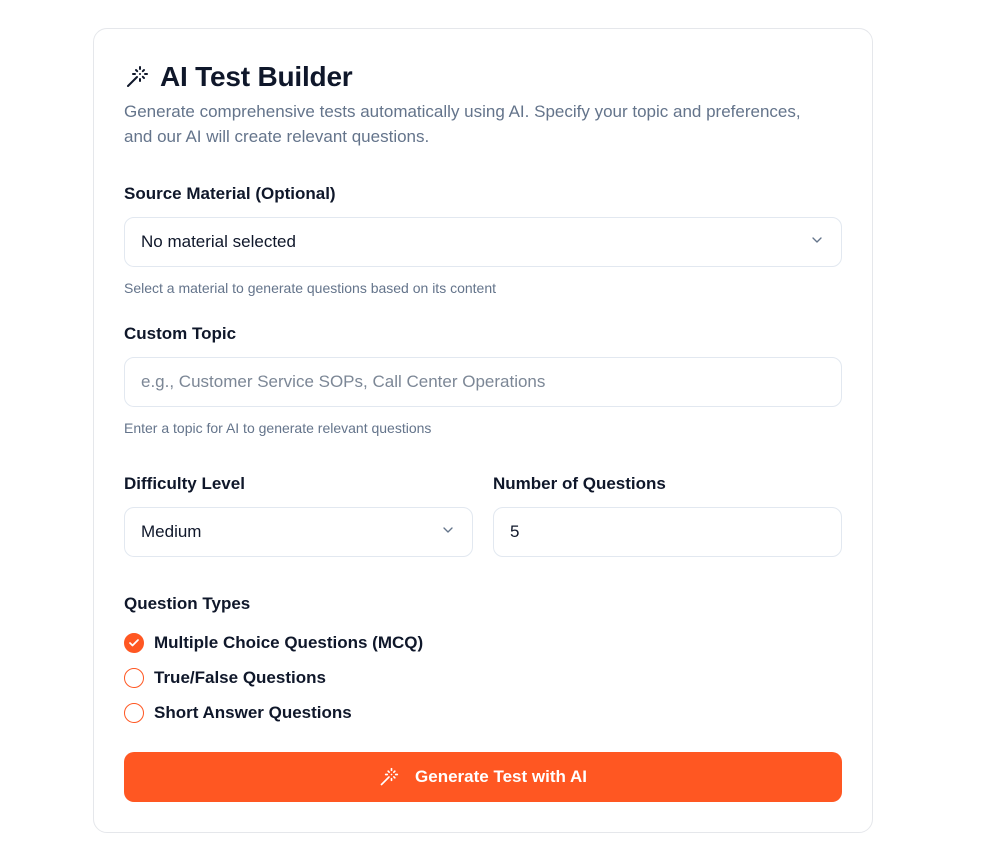 This screenshot has width=993, height=866. I want to click on source-material-value: No material selected, so click(218, 241).